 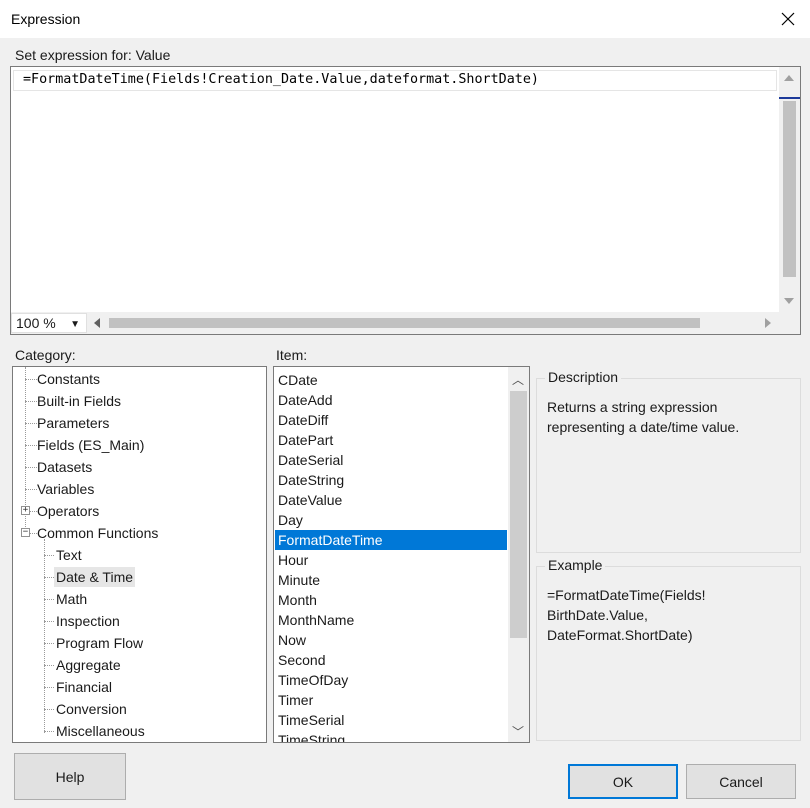 I want to click on chevron-up-icon: ︿, so click(x=518, y=379).